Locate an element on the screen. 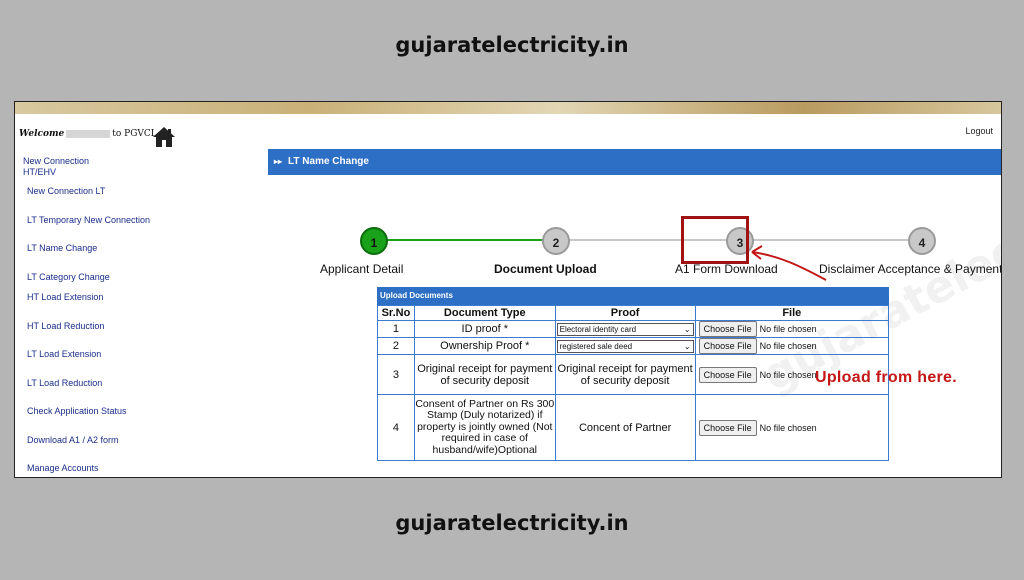 The image size is (1024, 580). page-title-bar: ▸▸ LT Name Change is located at coordinates (634, 162).